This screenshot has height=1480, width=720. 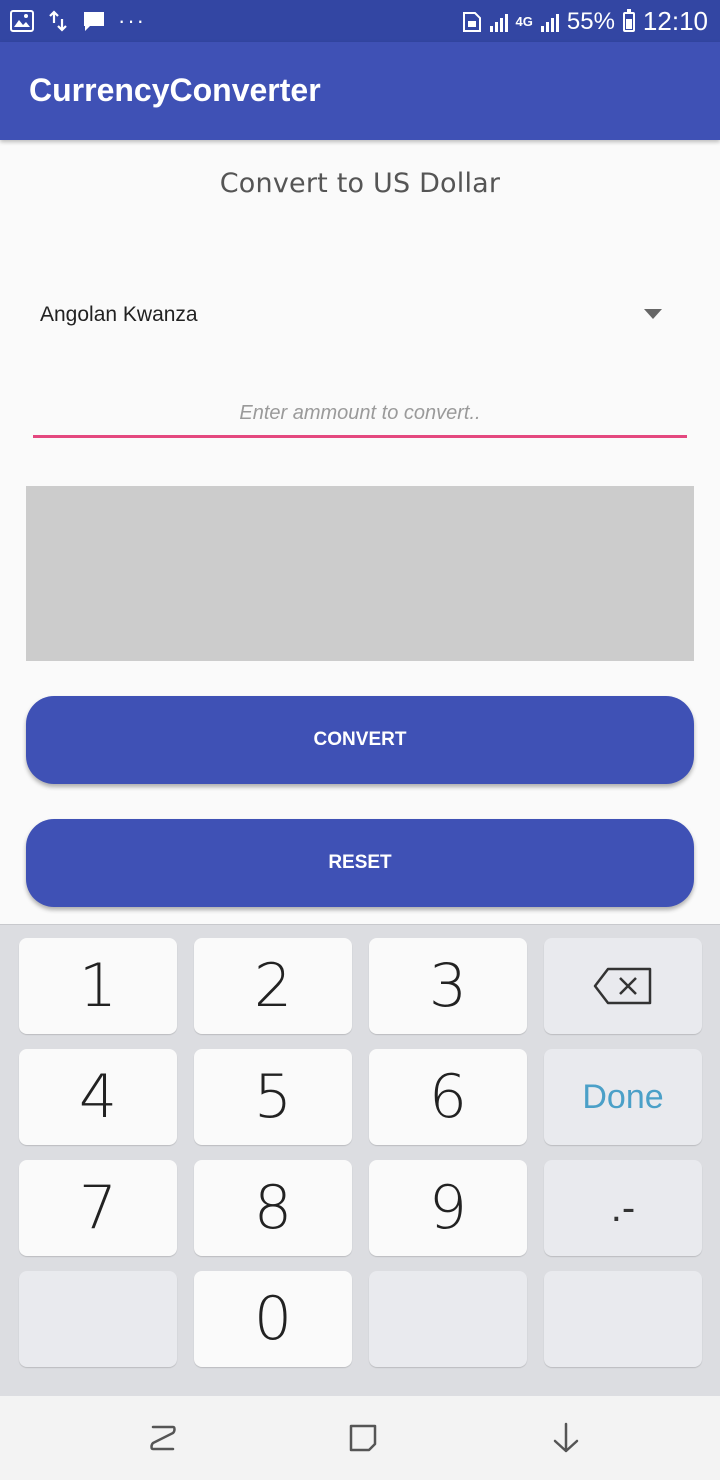 I want to click on signal-strength-2-icon, so click(x=549, y=22).